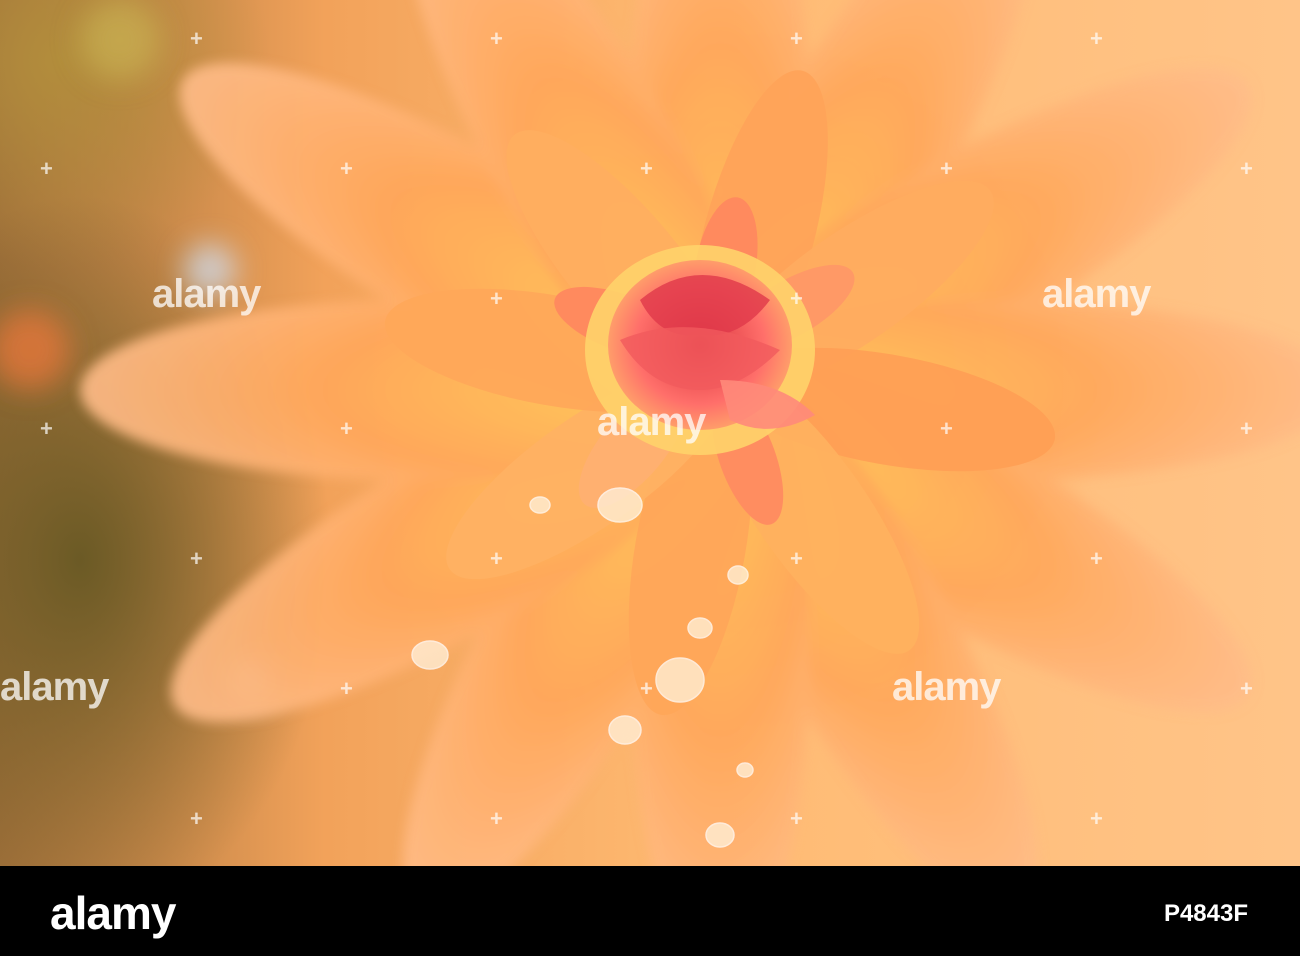  I want to click on alamy-logo: alamy, so click(113, 913).